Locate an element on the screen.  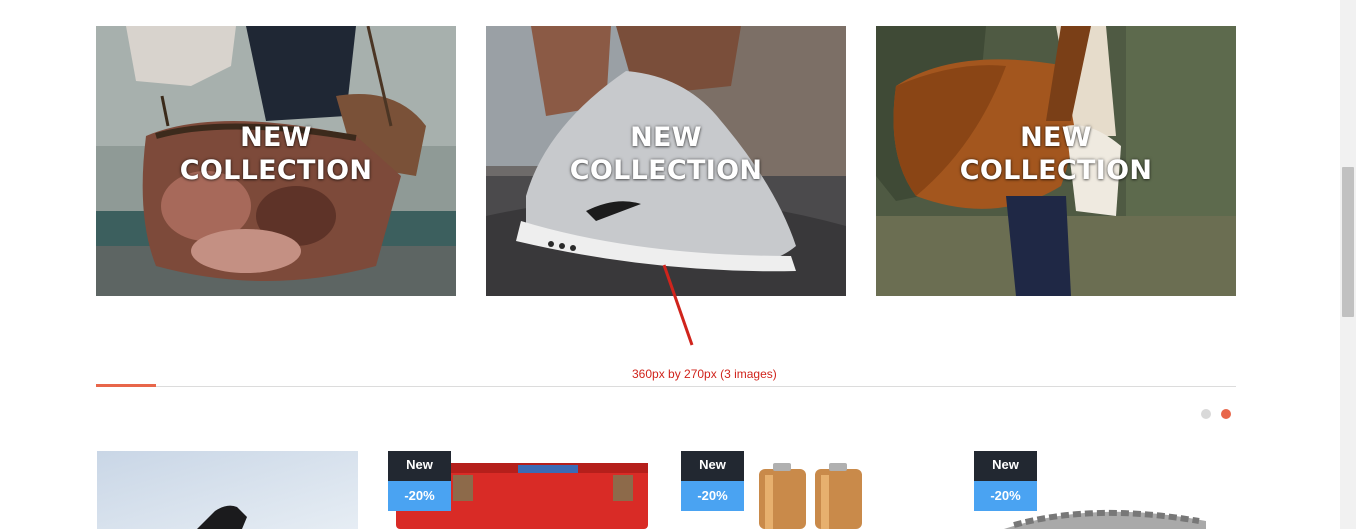
scrollbar-thumb is located at coordinates (1348, 242).